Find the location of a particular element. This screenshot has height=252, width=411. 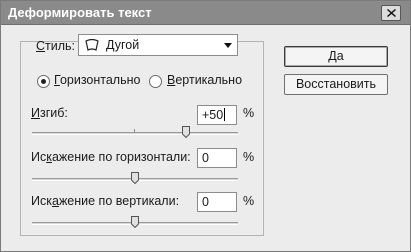

close-icon is located at coordinates (391, 13).